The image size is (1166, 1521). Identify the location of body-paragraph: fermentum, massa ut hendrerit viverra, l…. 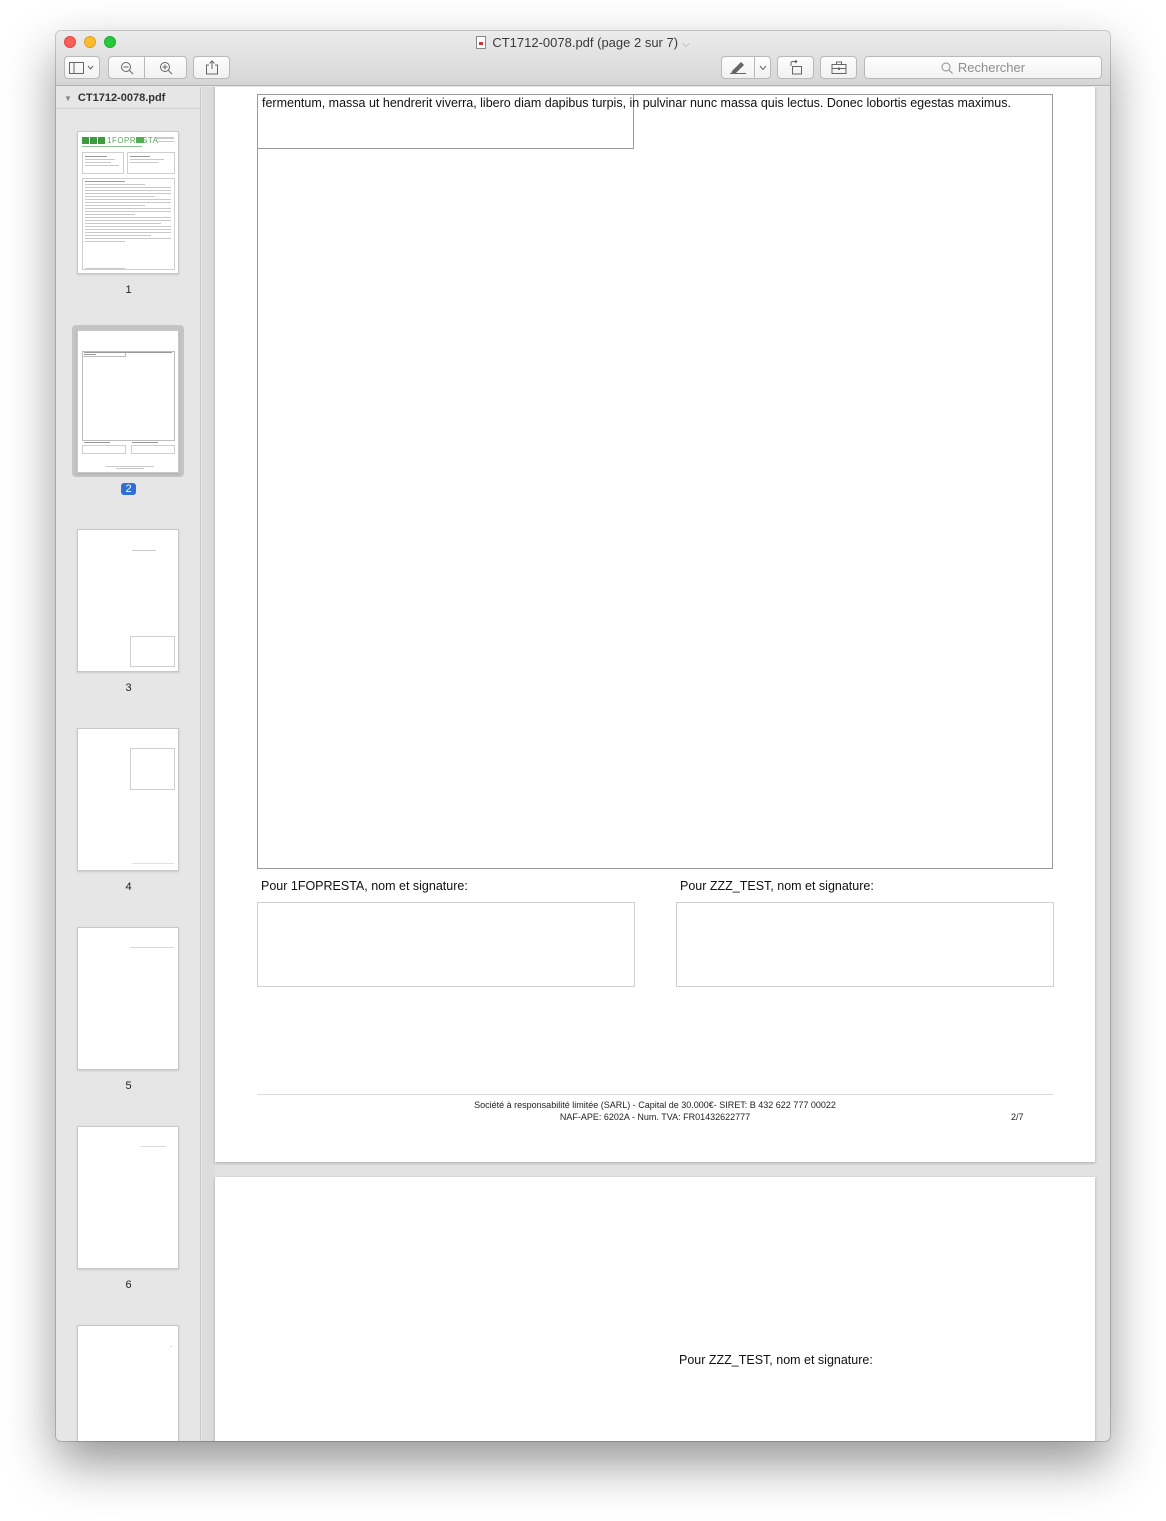
(636, 103).